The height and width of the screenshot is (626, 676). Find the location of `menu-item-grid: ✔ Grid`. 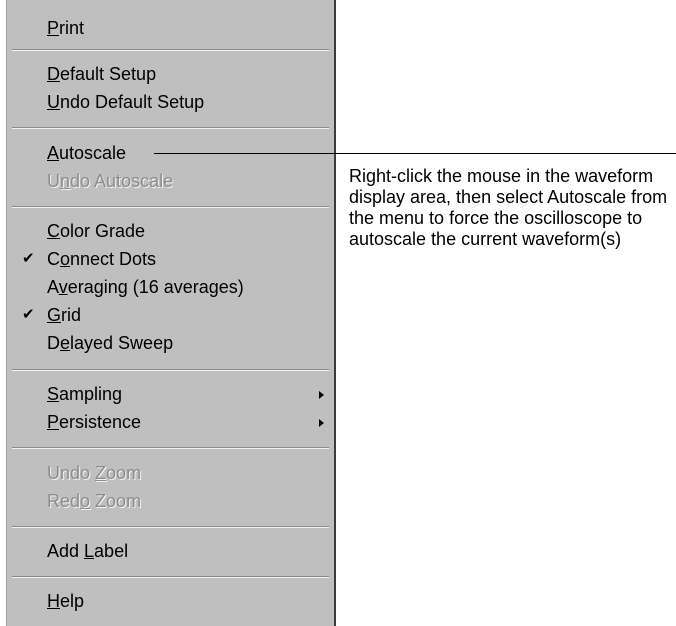

menu-item-grid: ✔ Grid is located at coordinates (170, 315).